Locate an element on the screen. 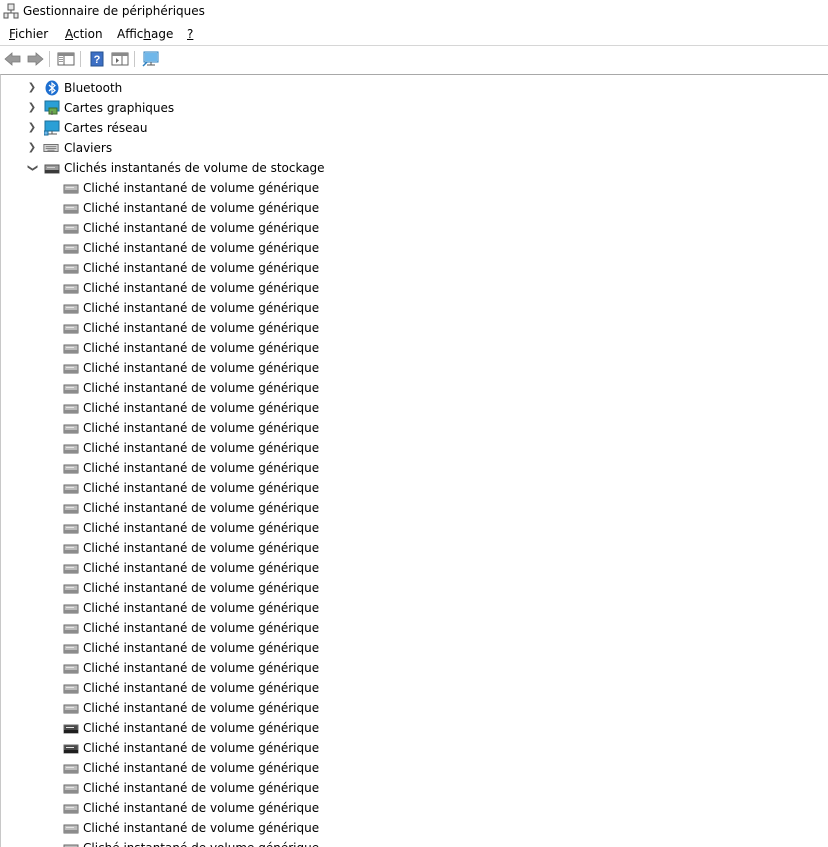 The image size is (828, 847). action-pane-icon is located at coordinates (120, 59).